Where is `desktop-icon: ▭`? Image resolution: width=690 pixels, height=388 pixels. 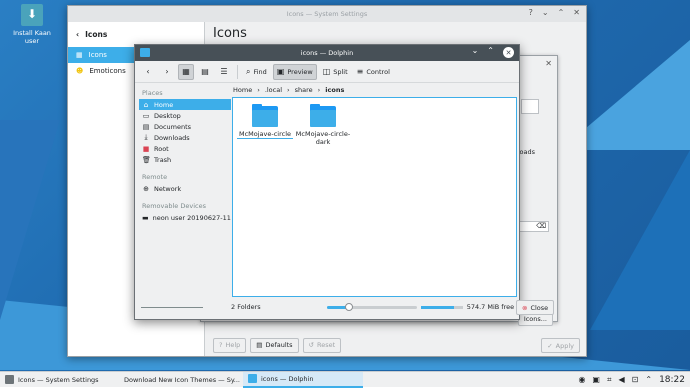
desktop-icon: ▭ is located at coordinates (146, 115).